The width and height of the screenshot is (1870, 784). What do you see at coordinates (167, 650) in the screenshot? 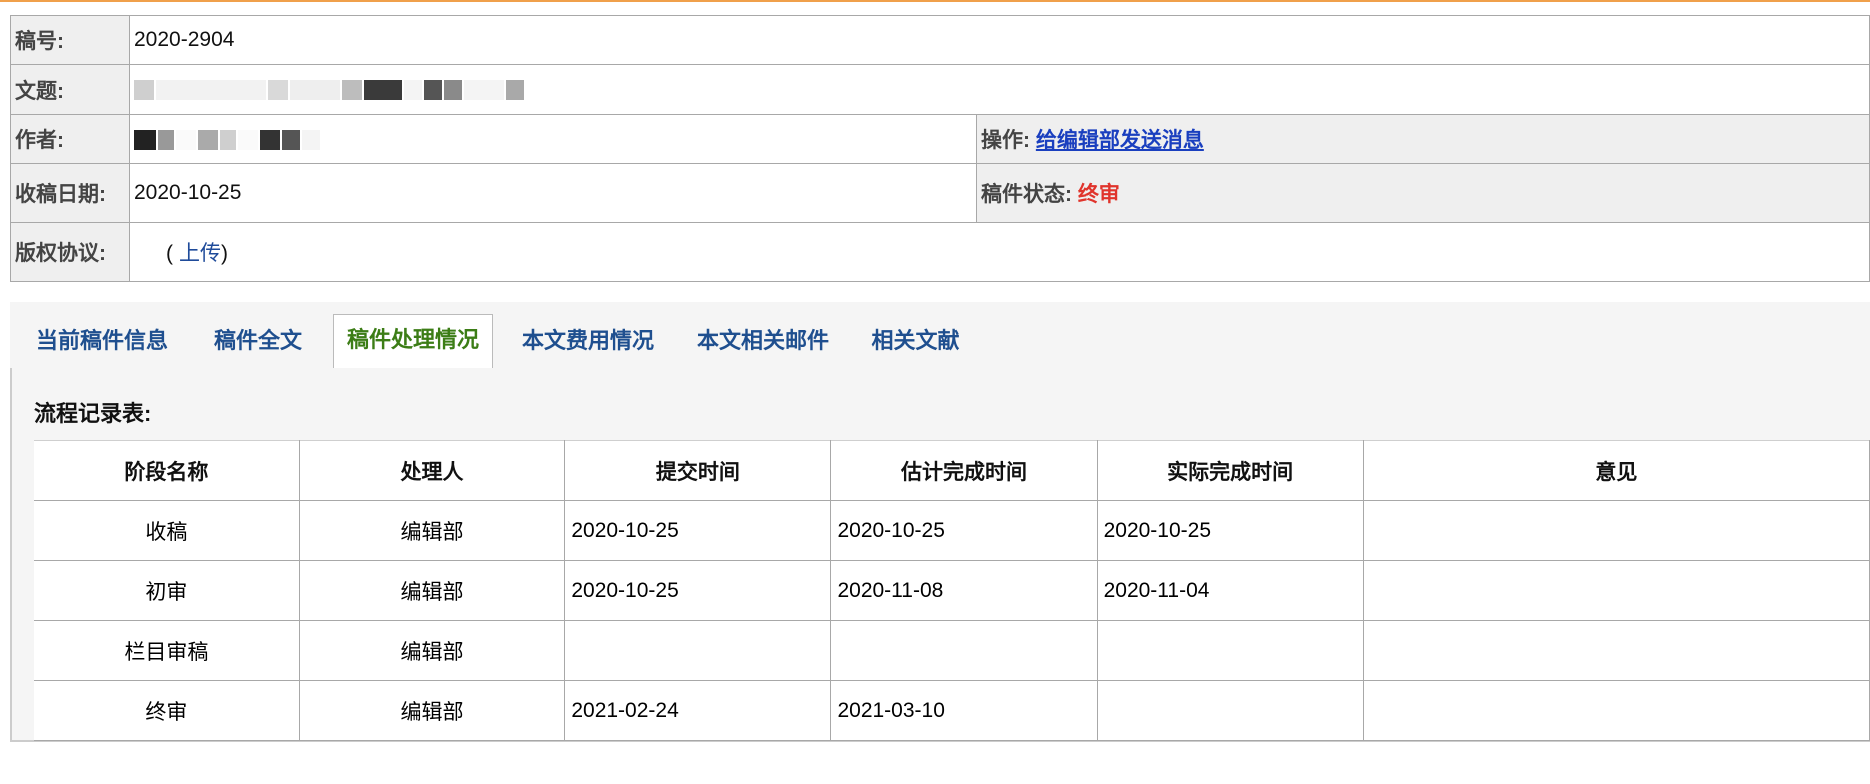
I see `stage-cell: 栏目审稿` at bounding box center [167, 650].